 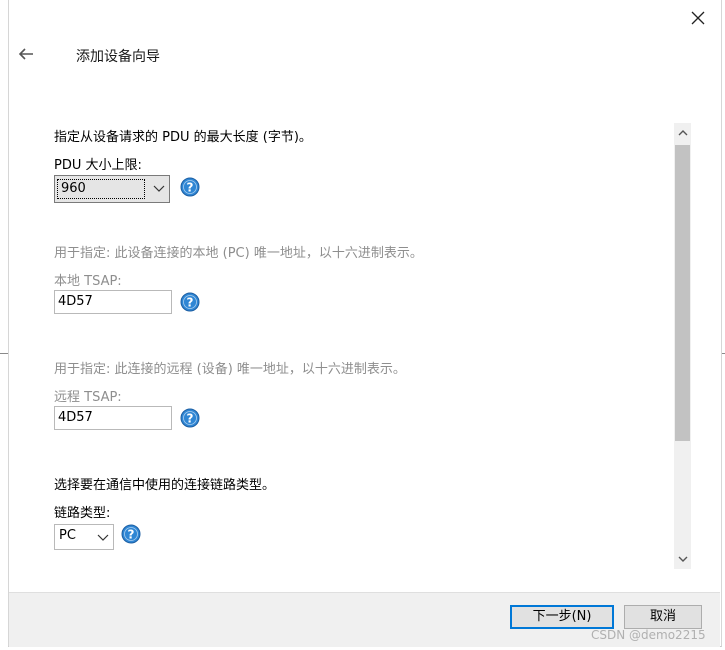 I want to click on link-type-select: PC, so click(x=84, y=537).